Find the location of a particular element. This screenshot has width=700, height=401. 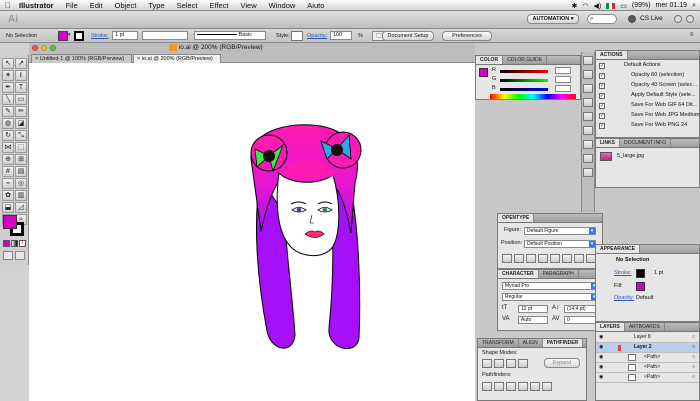

type-tool-icon: T is located at coordinates (21, 87).